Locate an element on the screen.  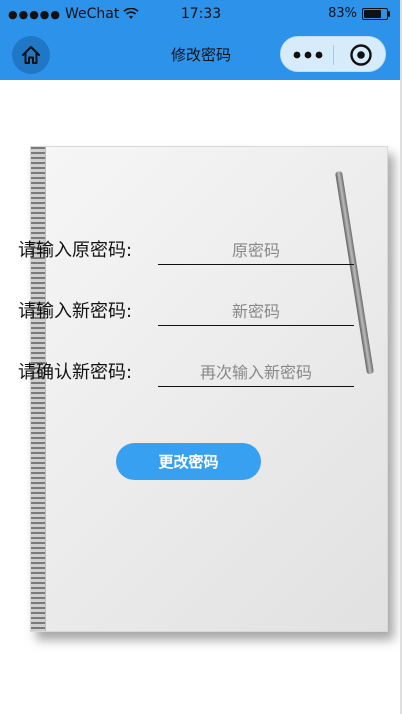
close-mini-program-button is located at coordinates (361, 55).